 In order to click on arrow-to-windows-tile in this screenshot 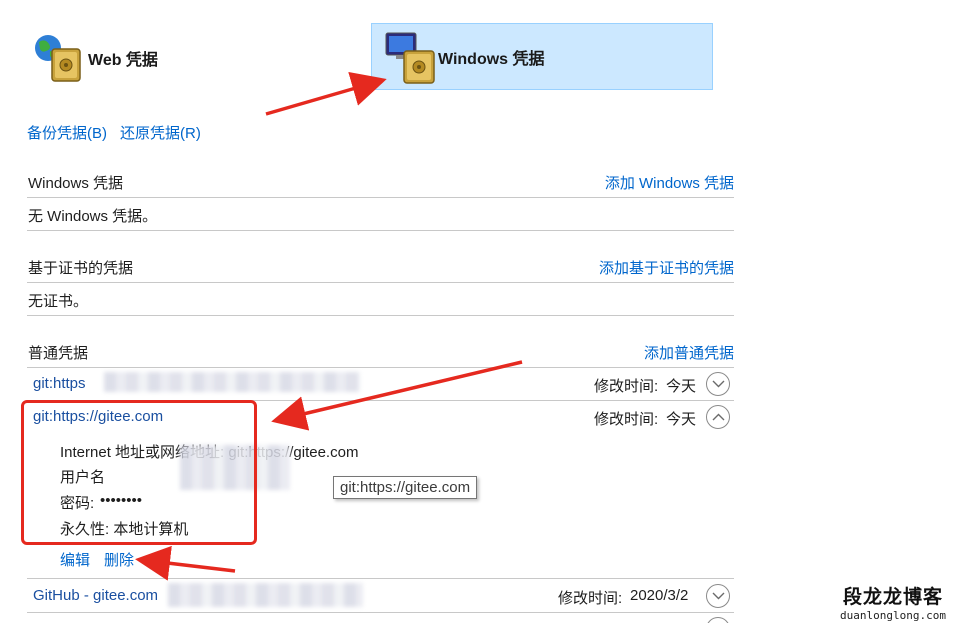, I will do `click(326, 93)`.